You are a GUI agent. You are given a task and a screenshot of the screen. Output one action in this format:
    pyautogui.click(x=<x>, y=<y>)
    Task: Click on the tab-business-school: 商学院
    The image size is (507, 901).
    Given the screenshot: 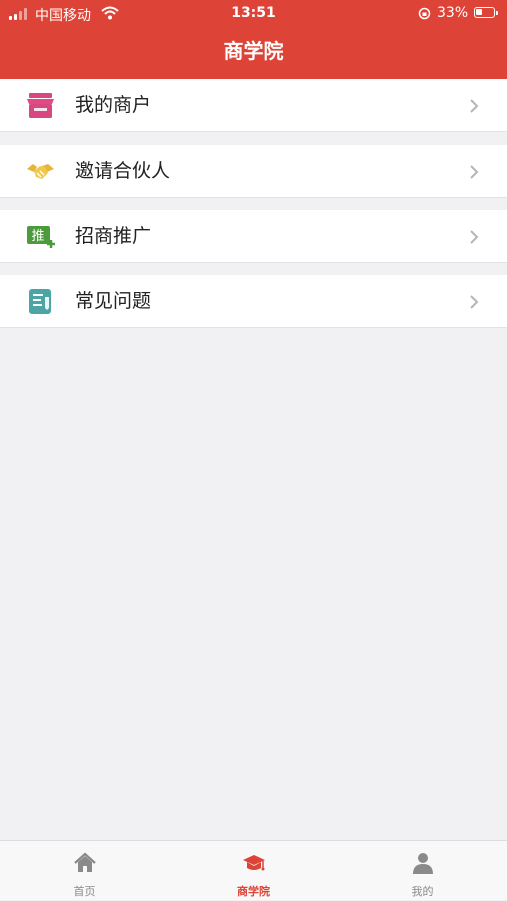 What is the action you would take?
    pyautogui.click(x=253, y=871)
    